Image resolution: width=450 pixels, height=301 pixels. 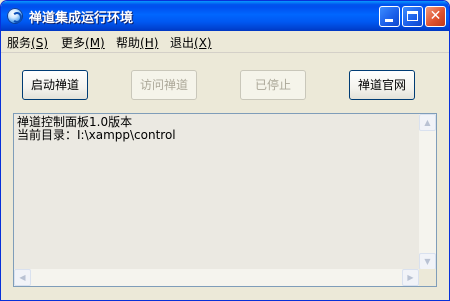 I want to click on stopped-button: 已停止, so click(x=273, y=85).